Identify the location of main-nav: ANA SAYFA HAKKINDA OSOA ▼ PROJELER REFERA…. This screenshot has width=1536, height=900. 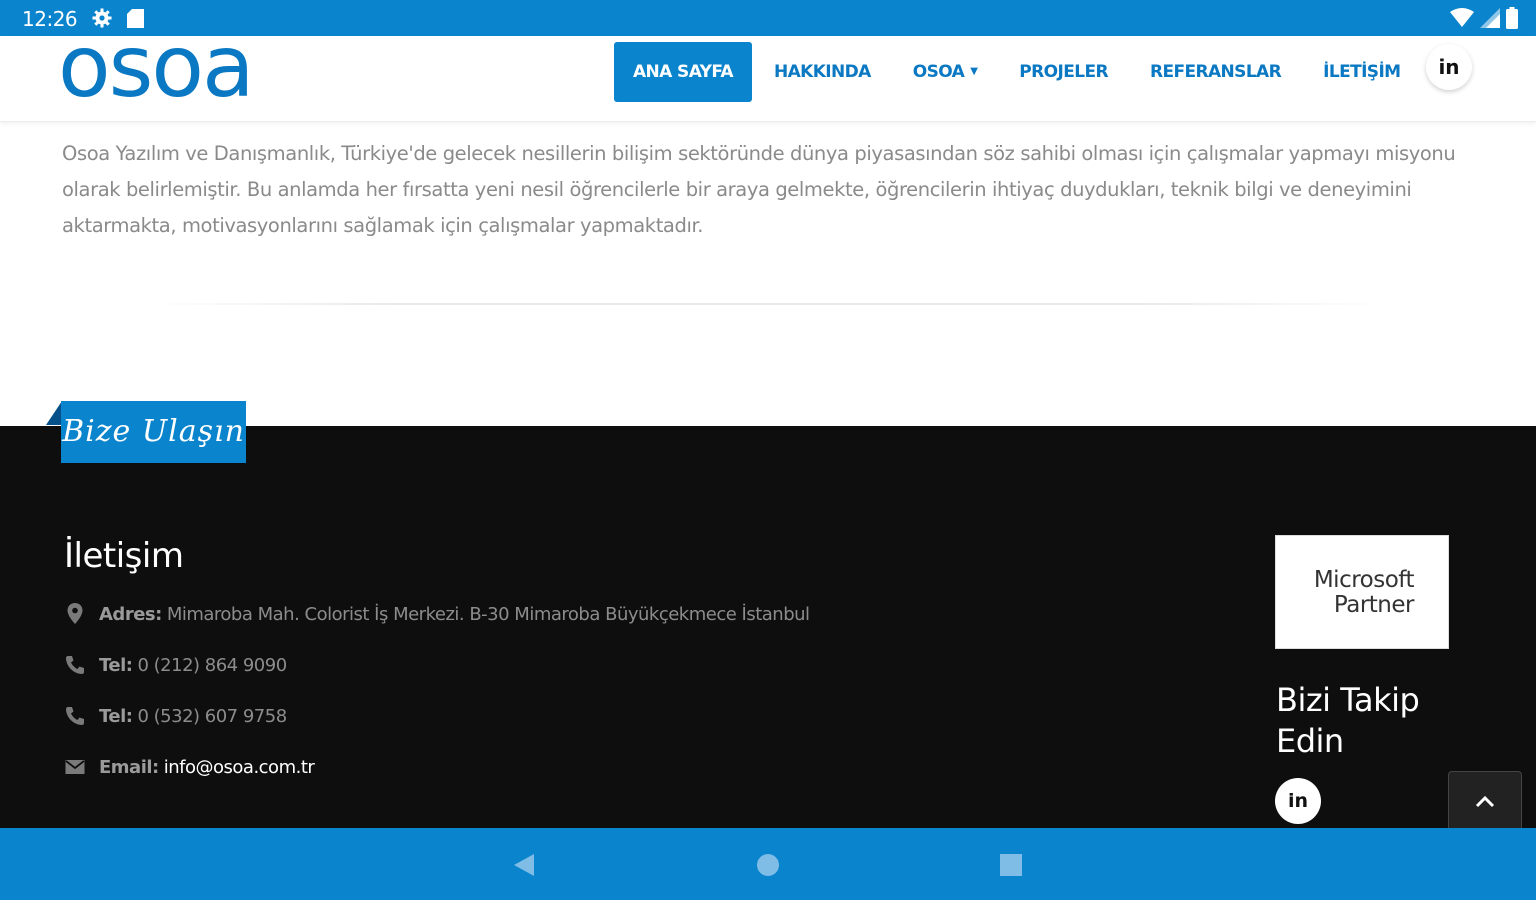
(1028, 72).